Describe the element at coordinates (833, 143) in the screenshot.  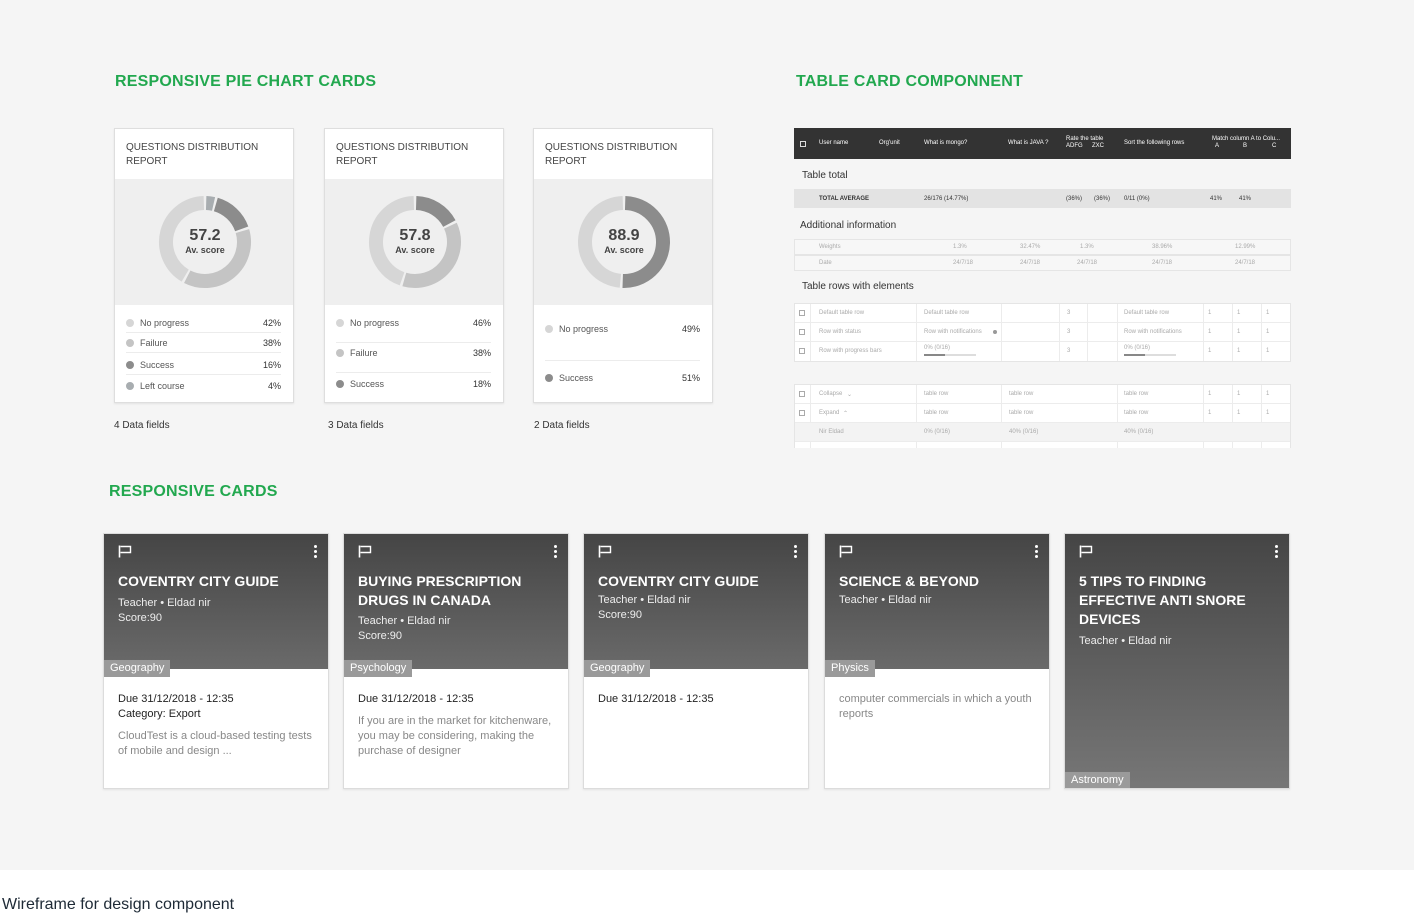
I see `column-header: User name` at that location.